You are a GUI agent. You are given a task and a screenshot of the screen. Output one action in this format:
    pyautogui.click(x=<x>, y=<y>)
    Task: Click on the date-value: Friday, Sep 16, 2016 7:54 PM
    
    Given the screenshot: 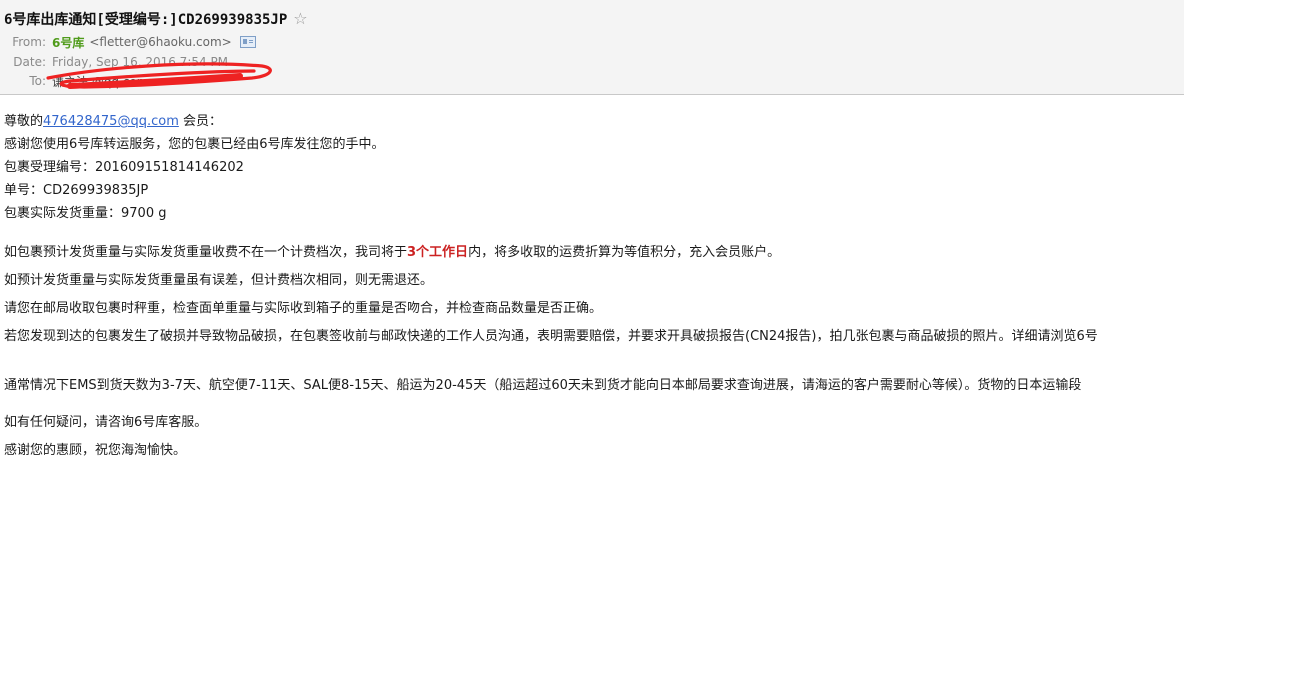 What is the action you would take?
    pyautogui.click(x=140, y=62)
    